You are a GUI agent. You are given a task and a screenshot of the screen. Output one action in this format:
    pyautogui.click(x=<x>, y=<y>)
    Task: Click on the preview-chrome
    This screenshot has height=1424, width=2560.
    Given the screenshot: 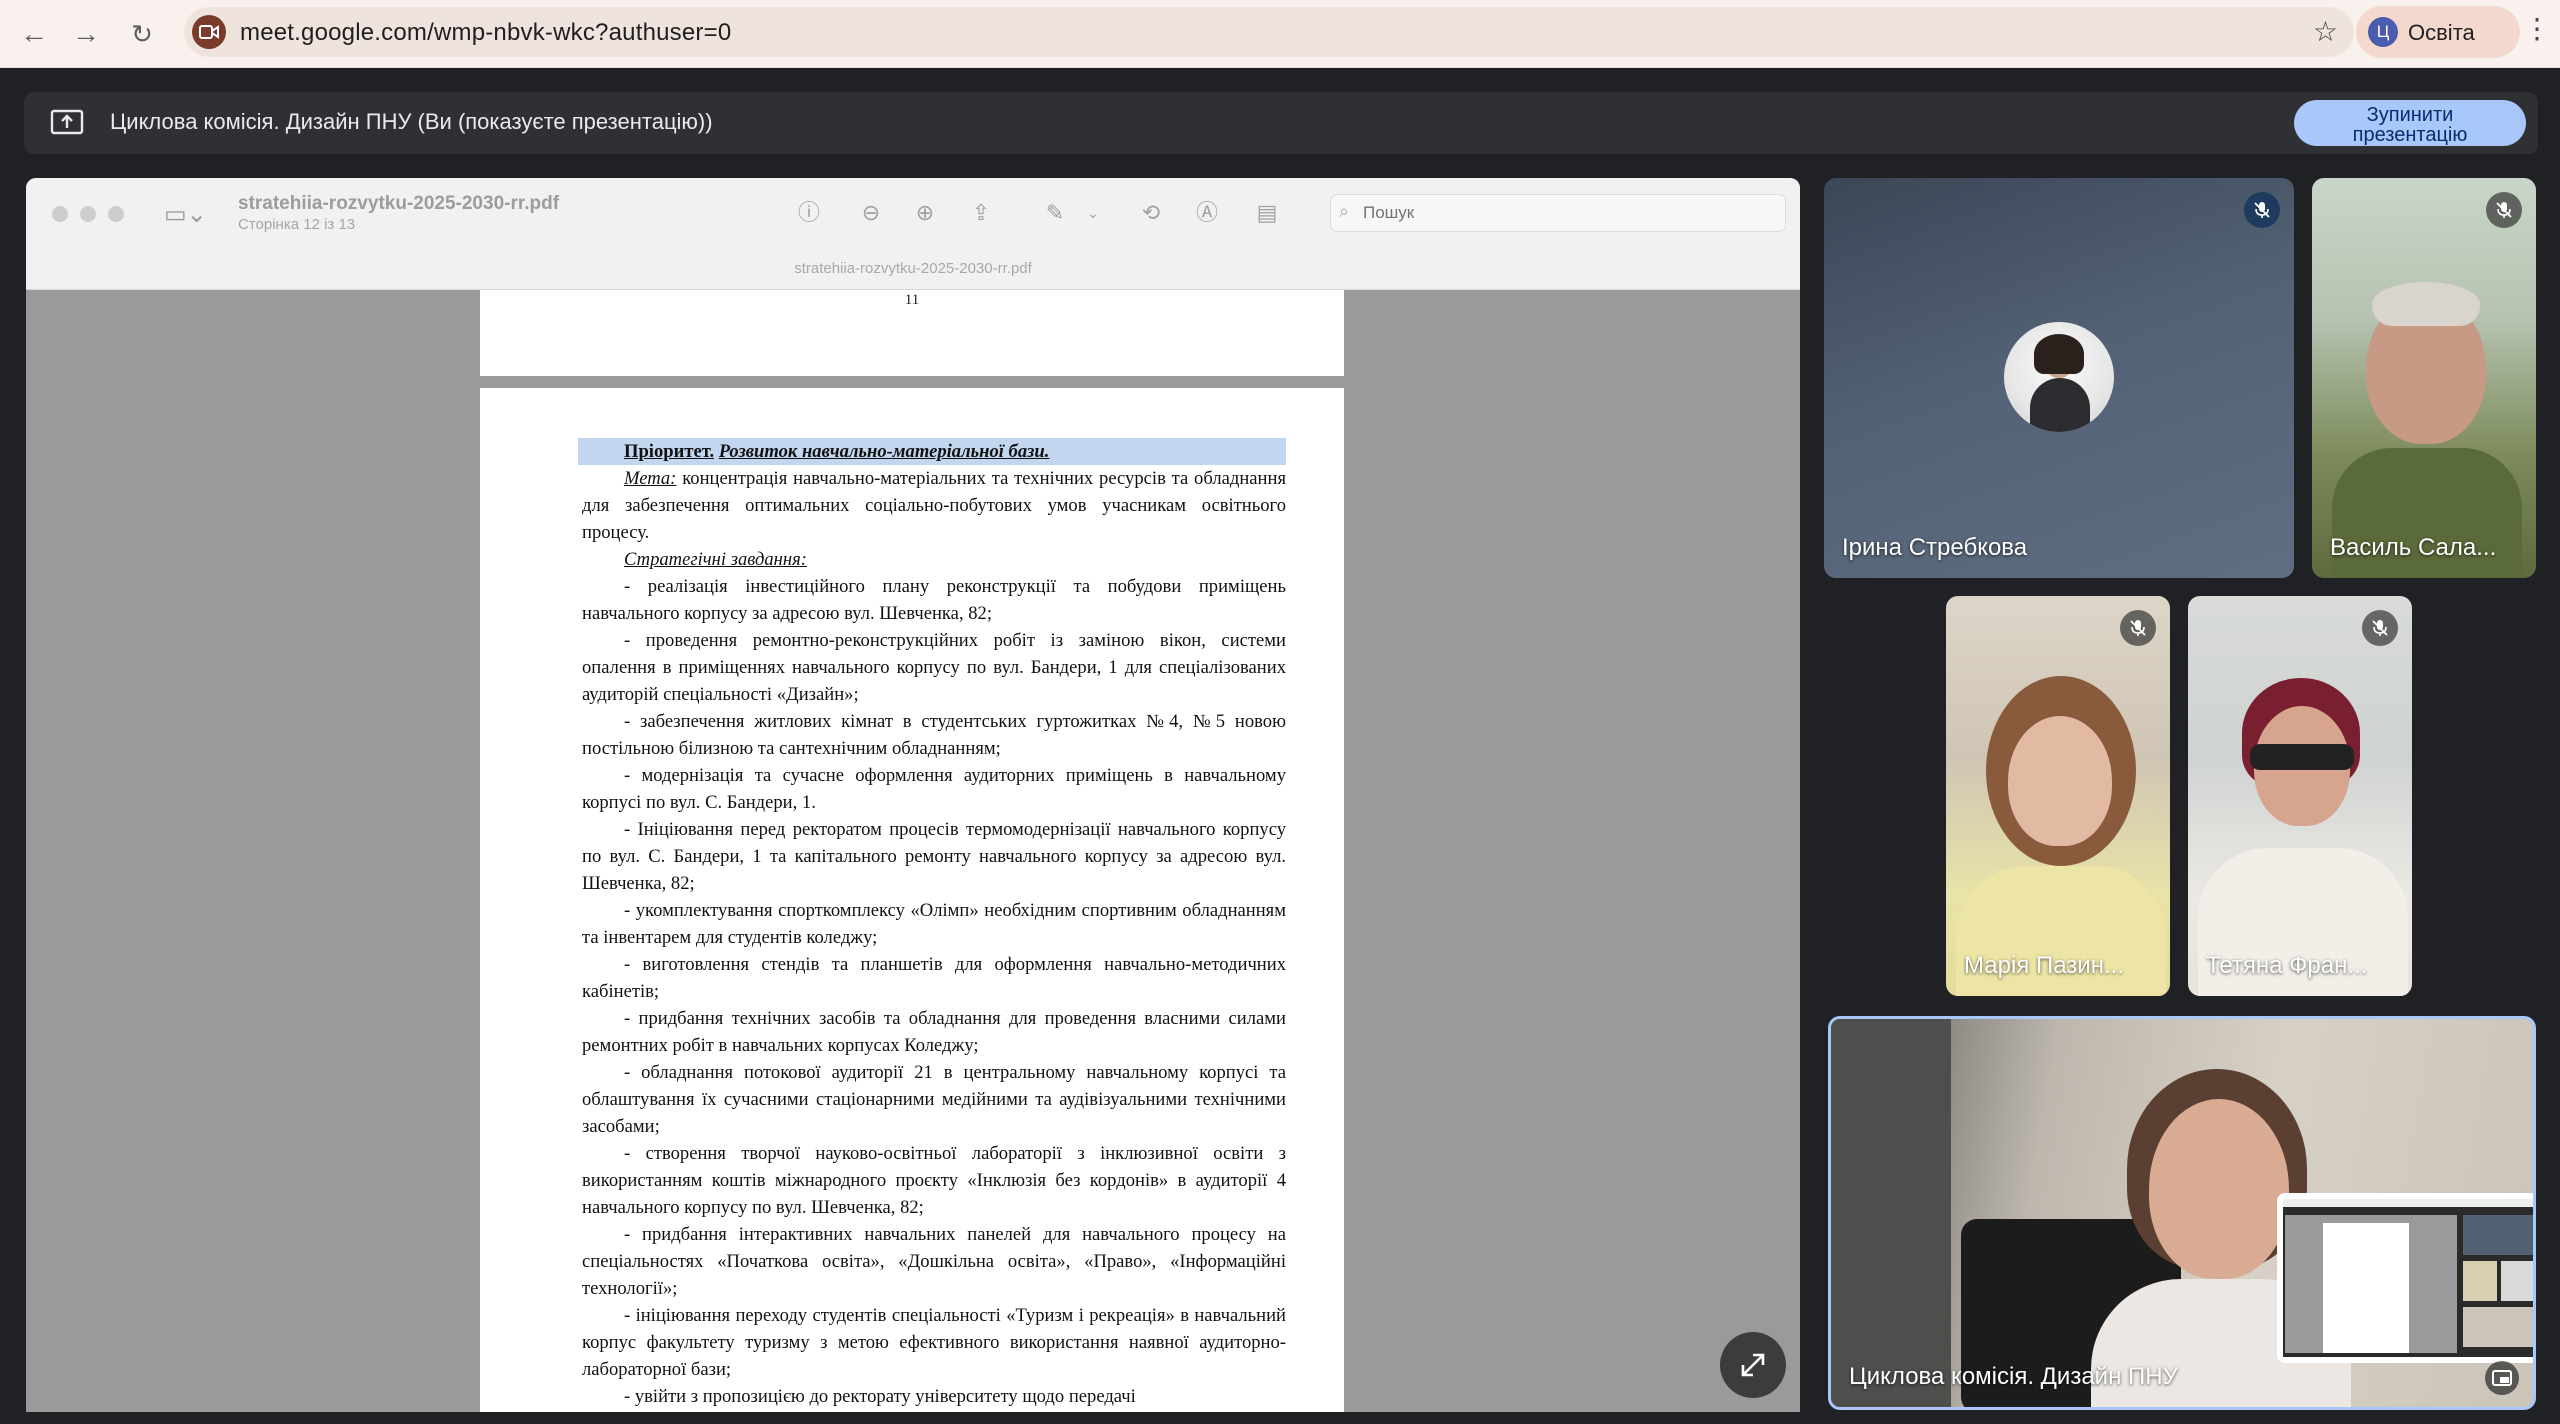 What is the action you would take?
    pyautogui.click(x=2408, y=1203)
    